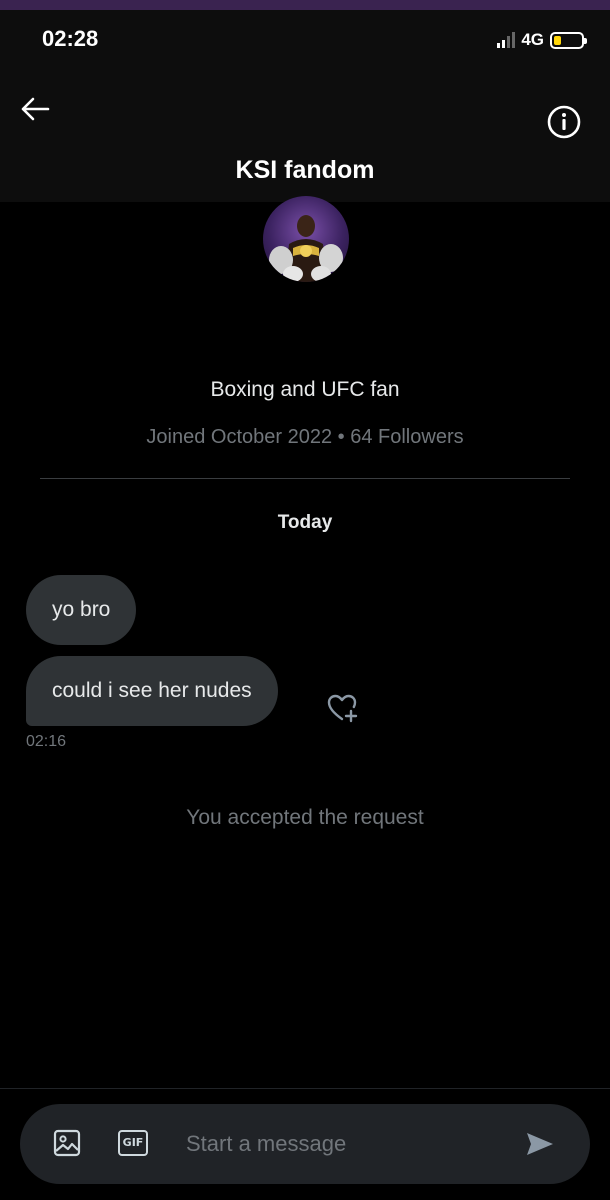 The width and height of the screenshot is (610, 1200). I want to click on info-icon, so click(564, 122).